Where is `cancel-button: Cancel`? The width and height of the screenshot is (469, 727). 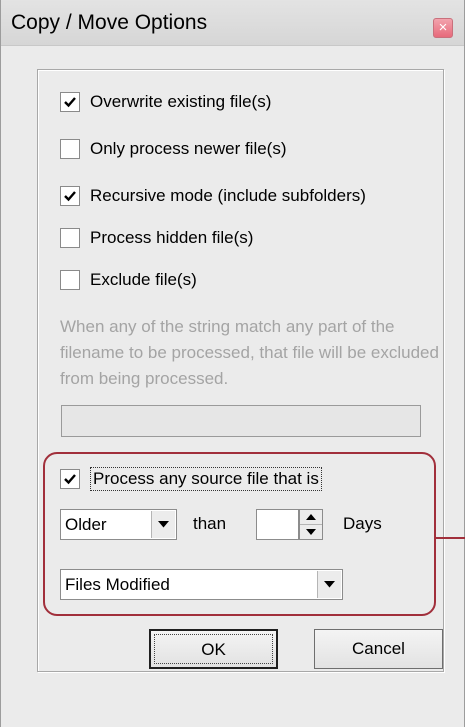 cancel-button: Cancel is located at coordinates (378, 649).